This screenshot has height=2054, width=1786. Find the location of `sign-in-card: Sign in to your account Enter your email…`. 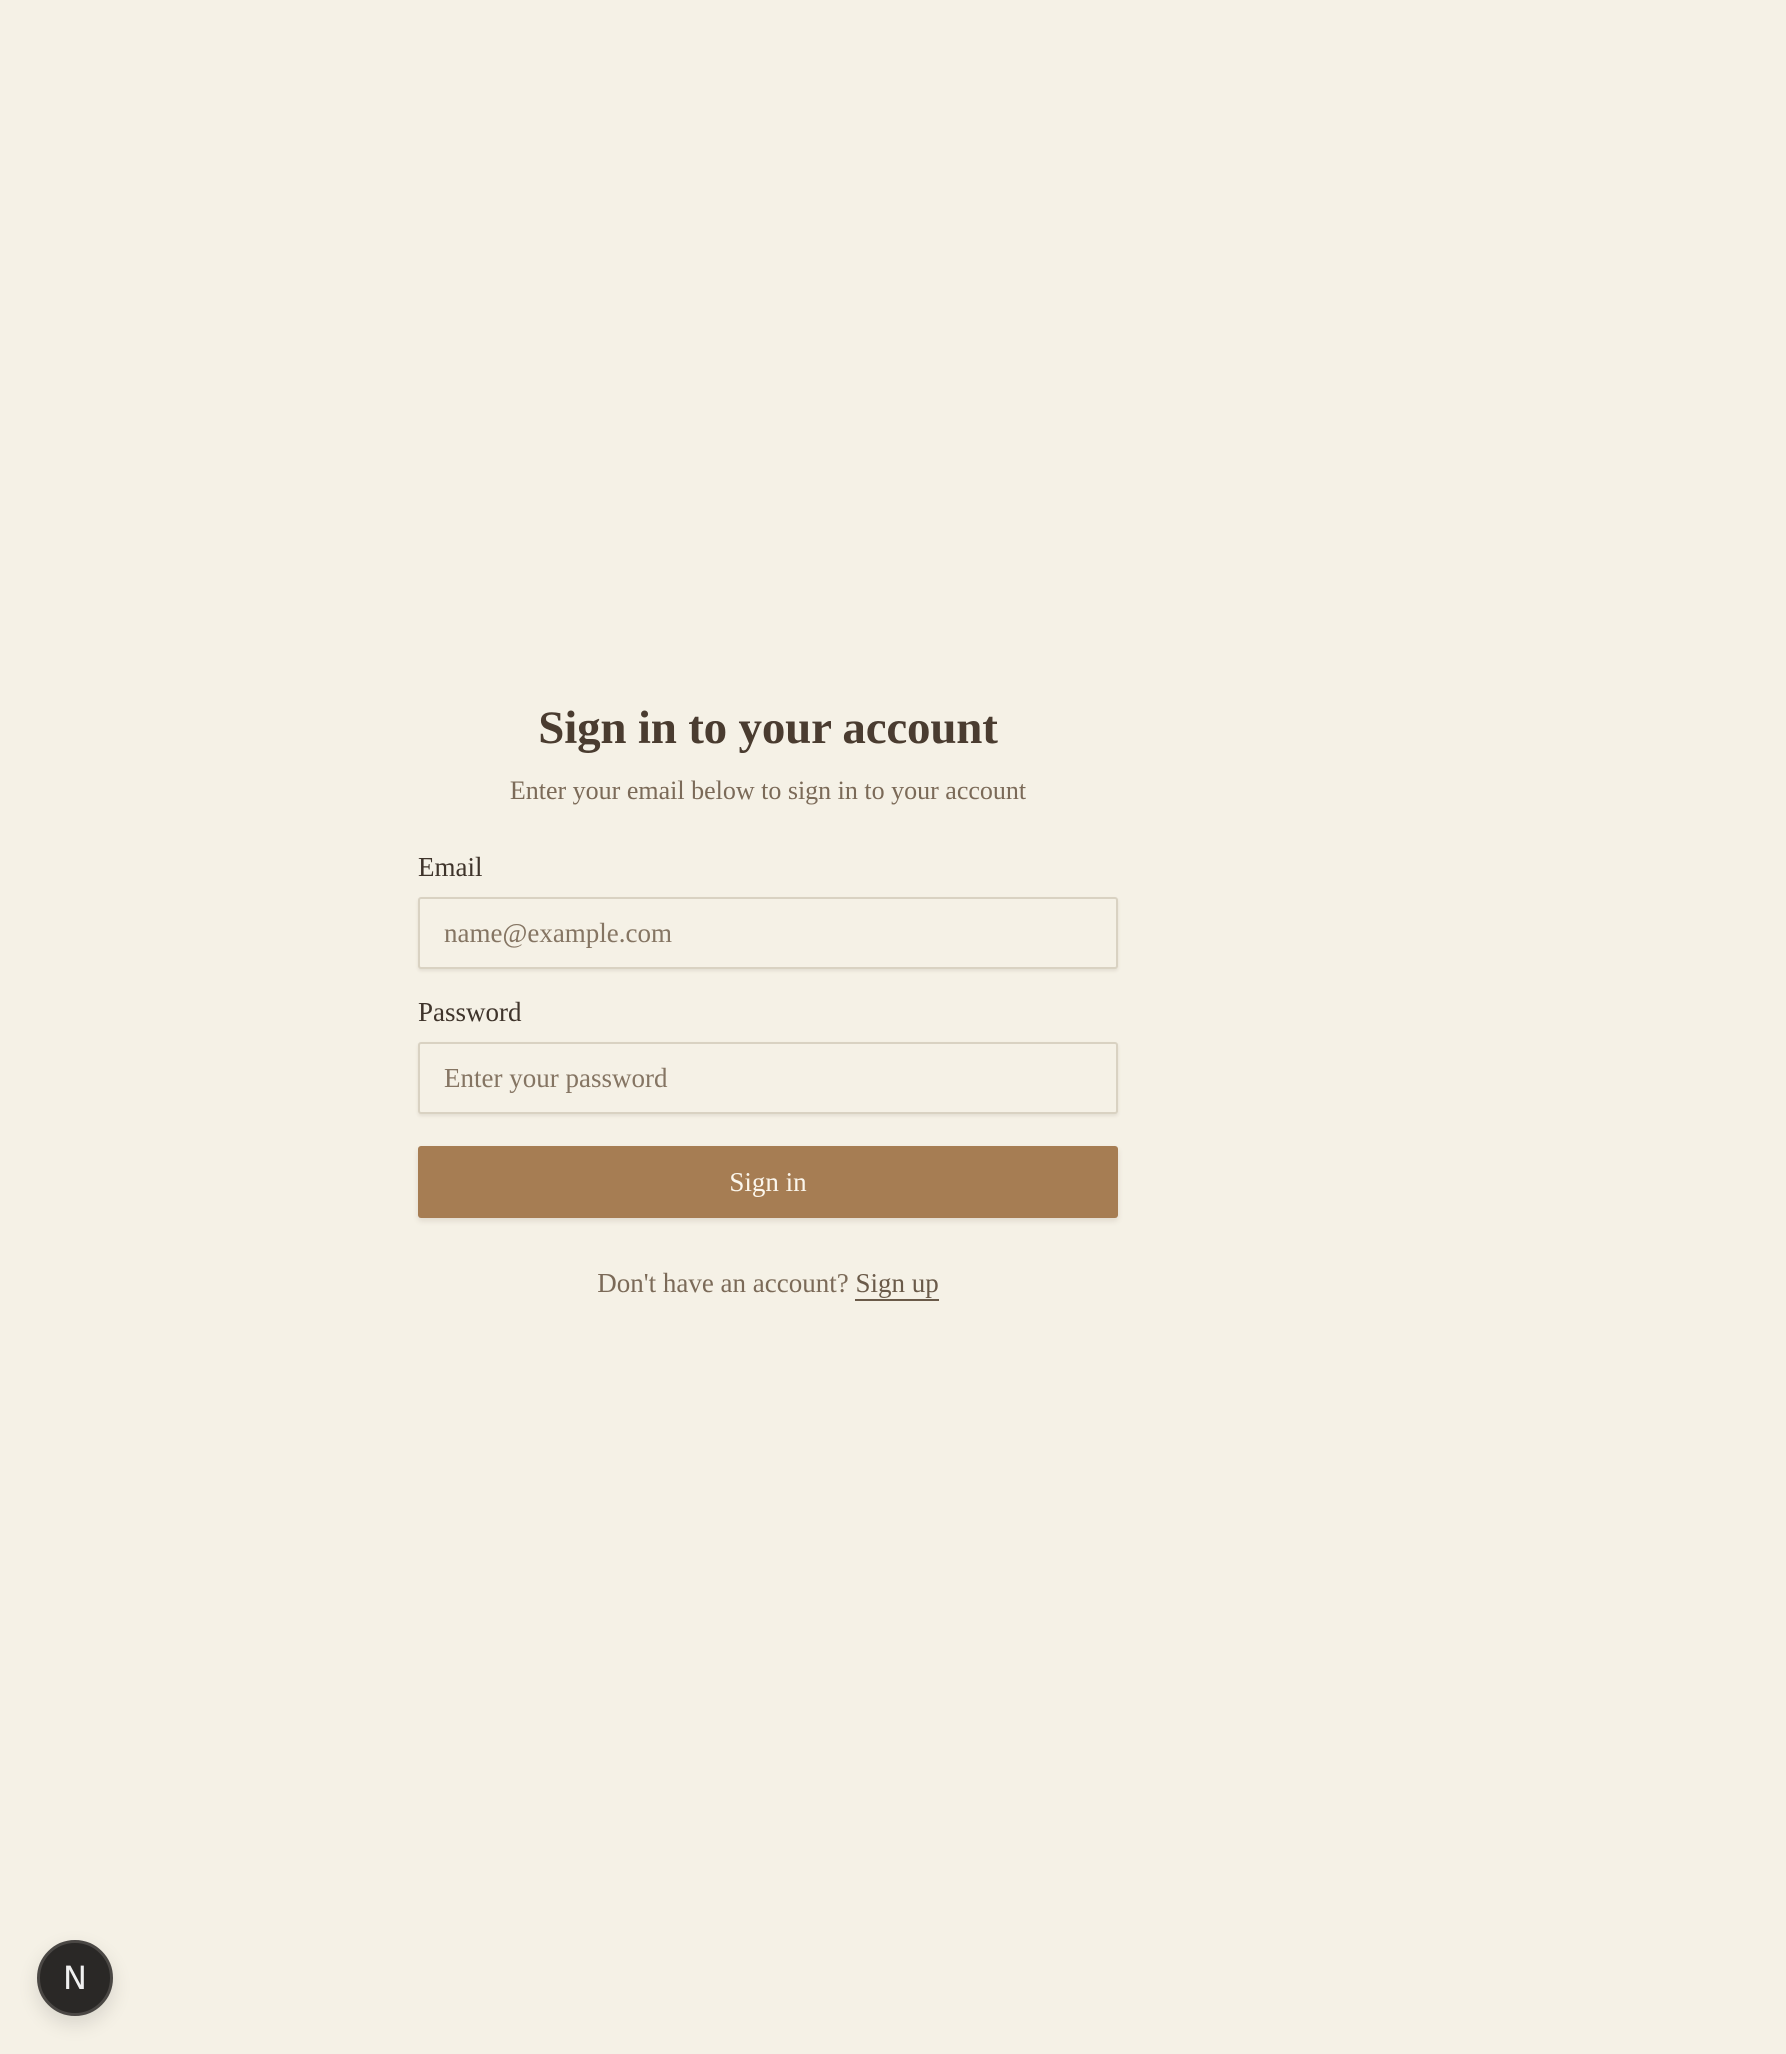

sign-in-card: Sign in to your account Enter your email… is located at coordinates (768, 1001).